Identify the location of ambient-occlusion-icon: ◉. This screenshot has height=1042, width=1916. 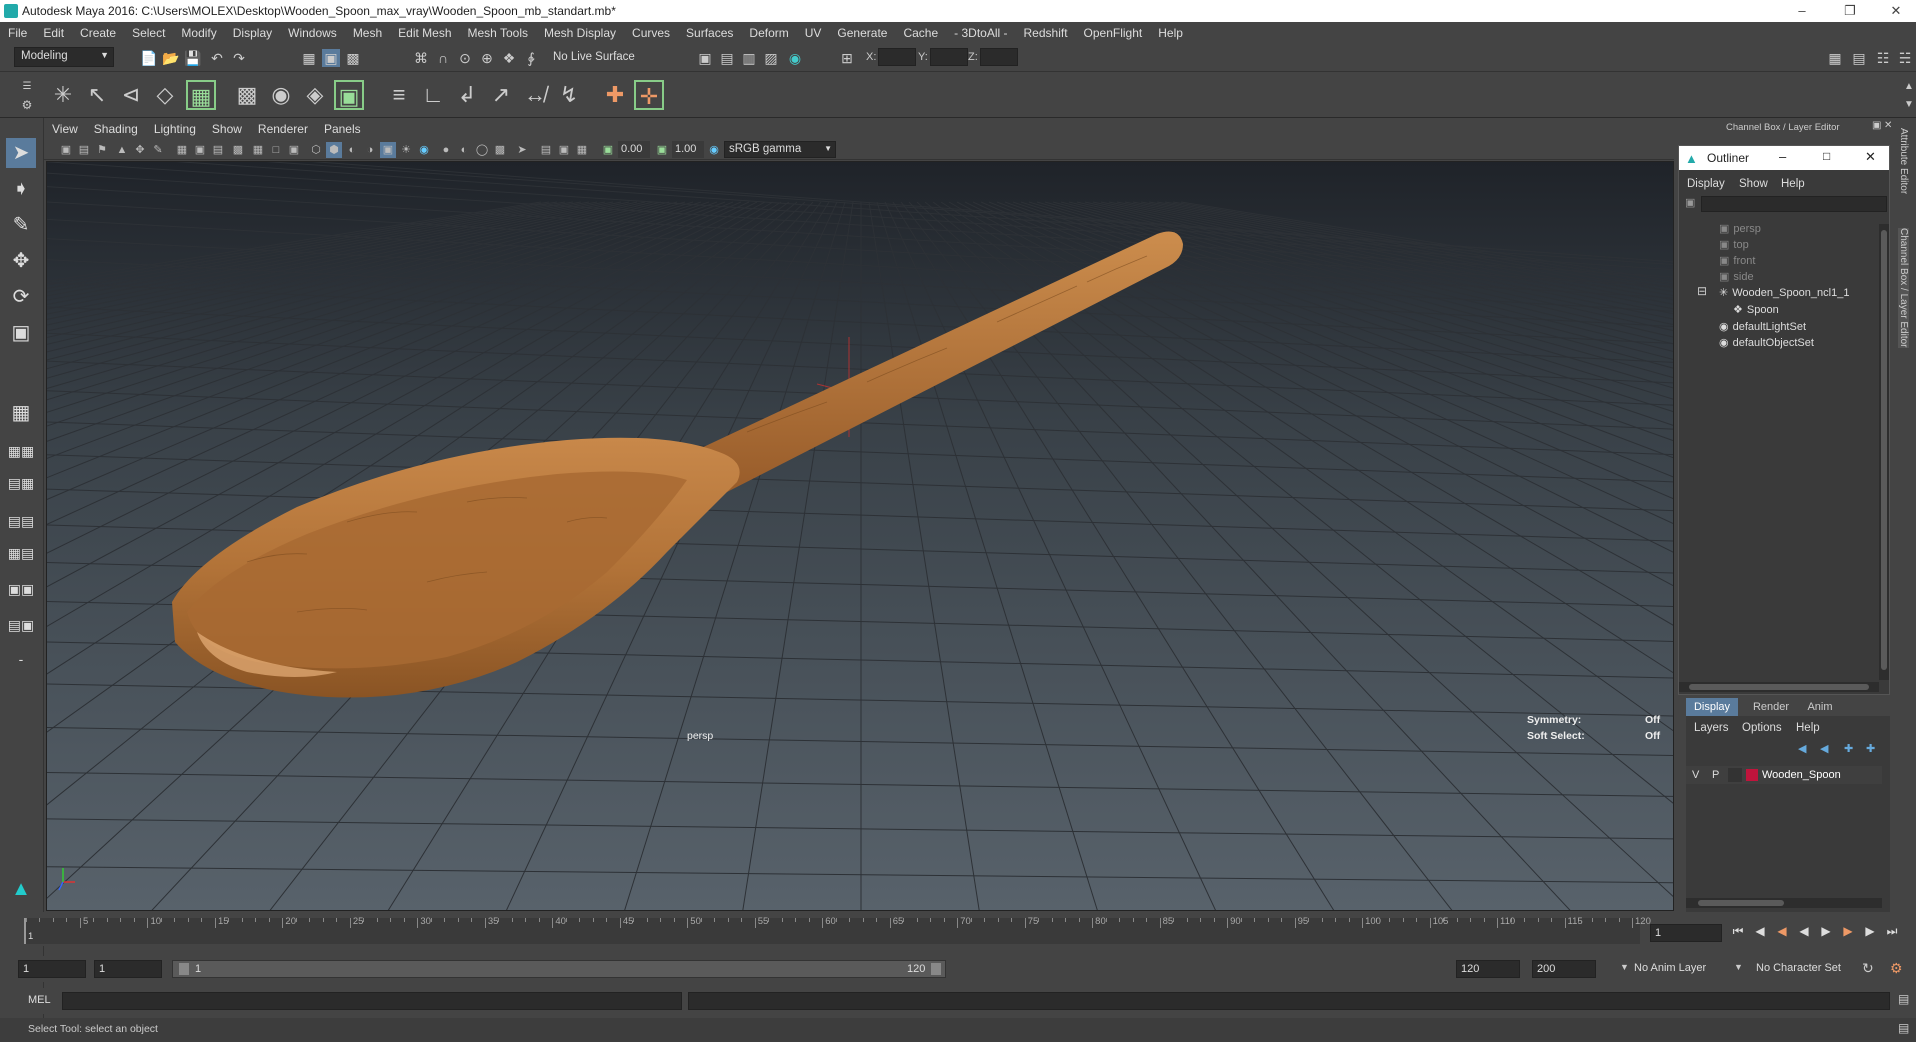
(424, 150).